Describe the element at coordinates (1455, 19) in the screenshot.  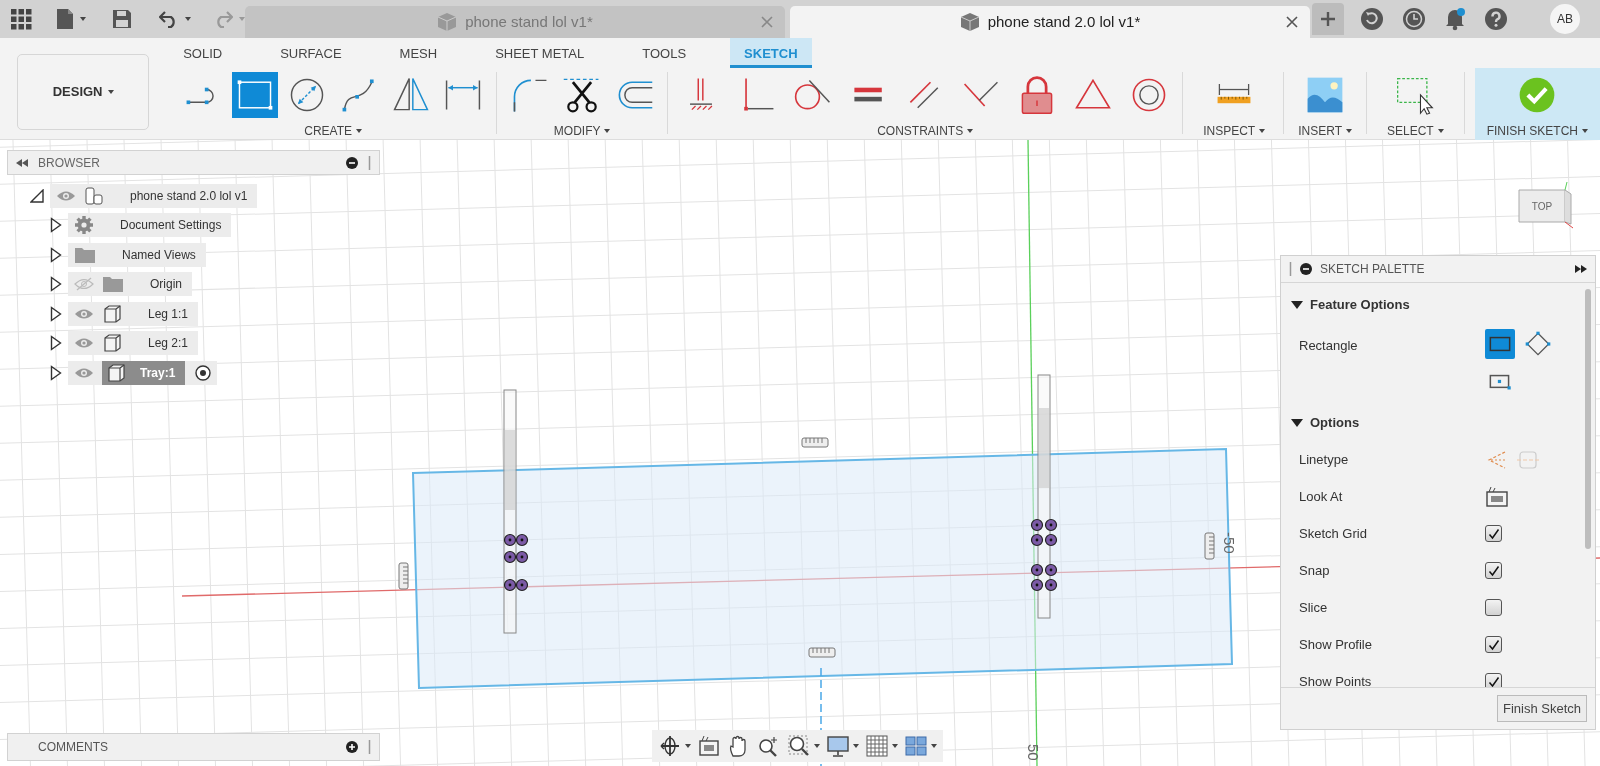
I see `bell-icon` at that location.